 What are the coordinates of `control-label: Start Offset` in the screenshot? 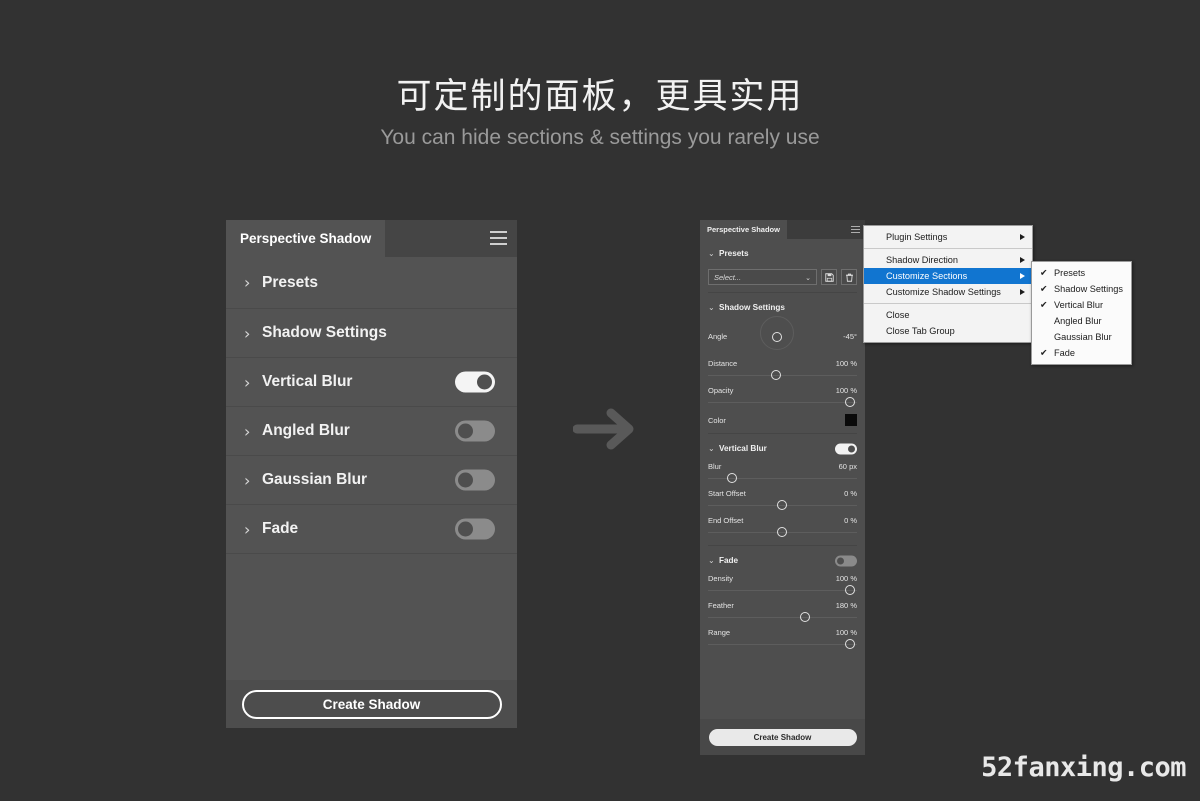 It's located at (727, 493).